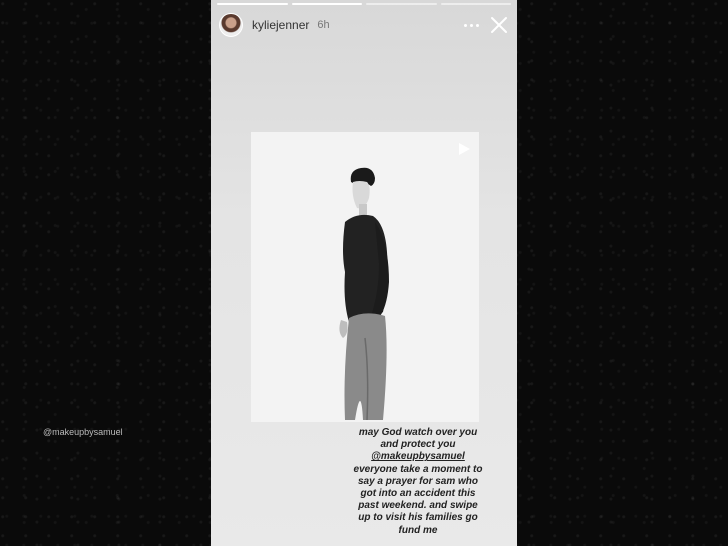 The width and height of the screenshot is (728, 546). I want to click on post-photo, so click(364, 293).